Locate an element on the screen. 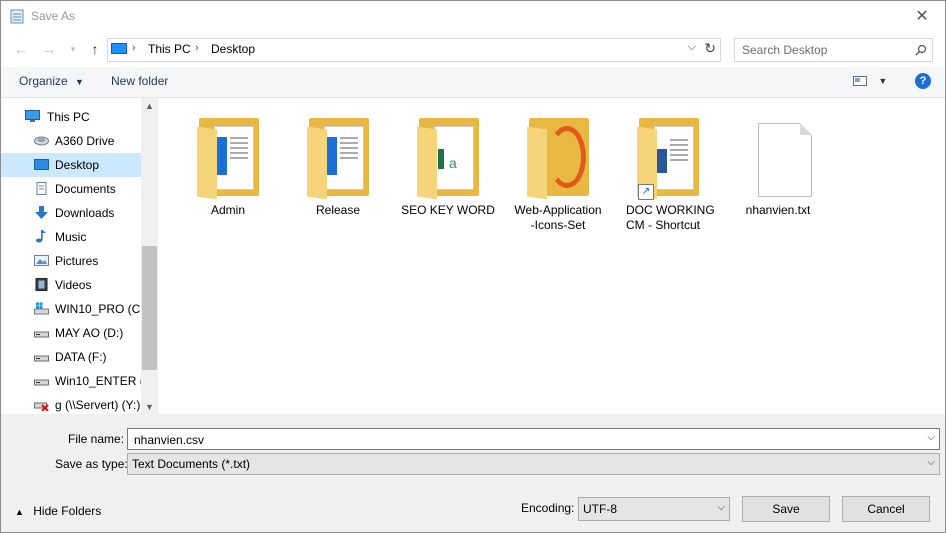 Image resolution: width=946 pixels, height=533 pixels. scrollbar-thumb is located at coordinates (149, 308).